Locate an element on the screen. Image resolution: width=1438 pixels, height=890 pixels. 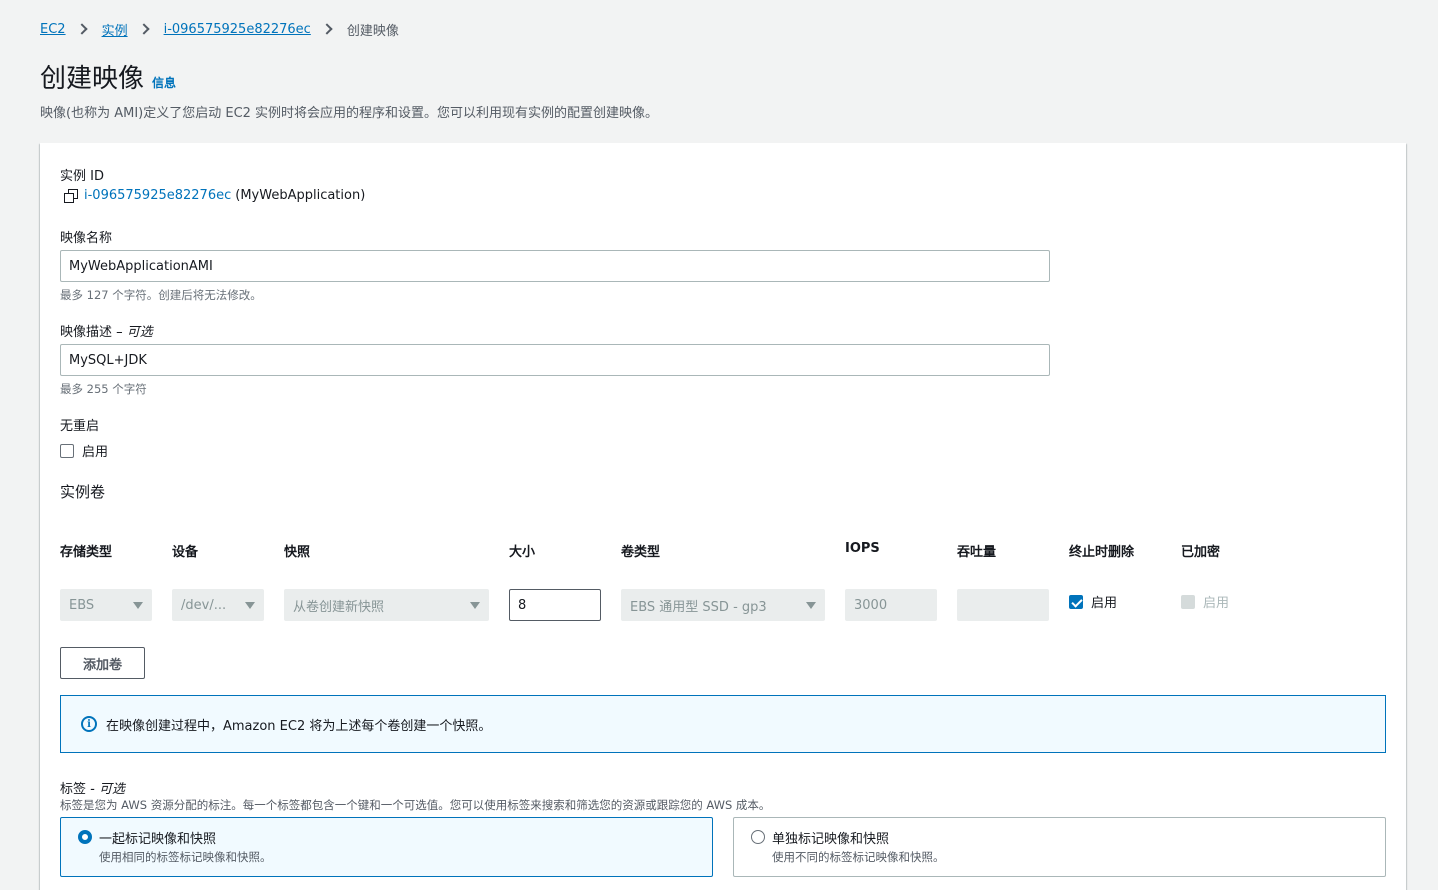
breadcrumb-instance-id: i-096575925e82276ec is located at coordinates (237, 29).